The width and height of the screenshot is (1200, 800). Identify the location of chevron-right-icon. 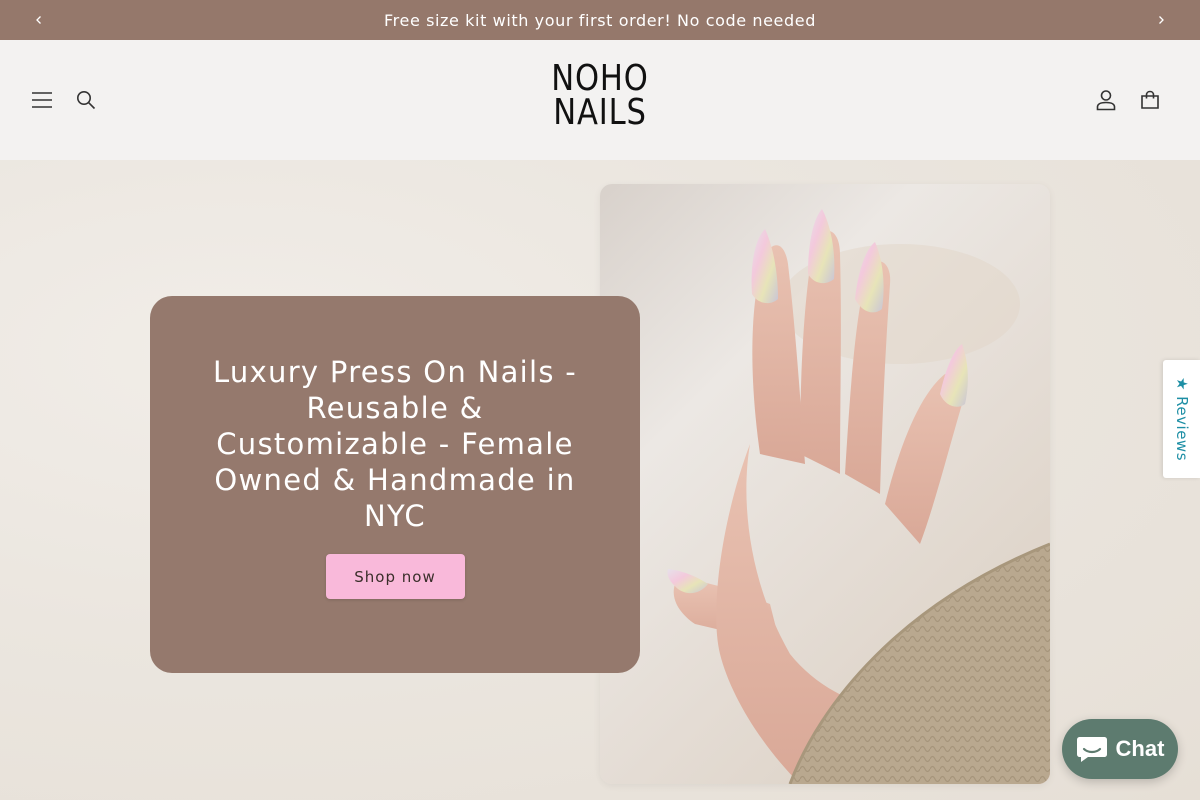
(1161, 20).